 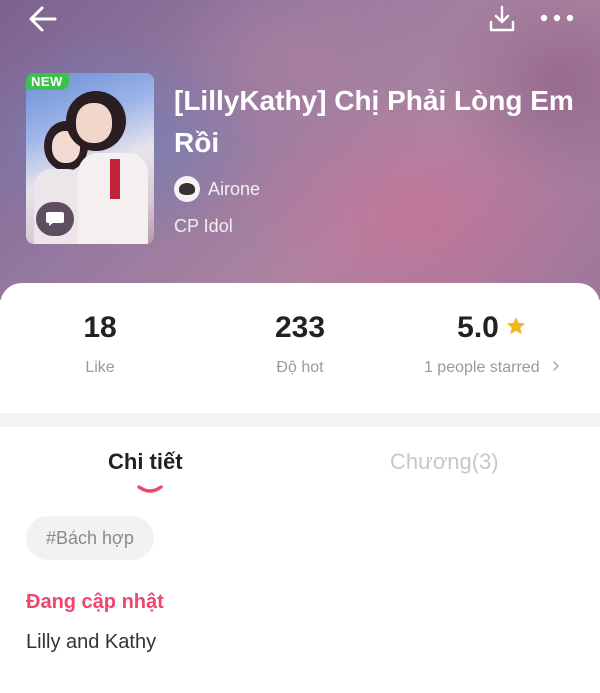 I want to click on star-icon, so click(x=516, y=328).